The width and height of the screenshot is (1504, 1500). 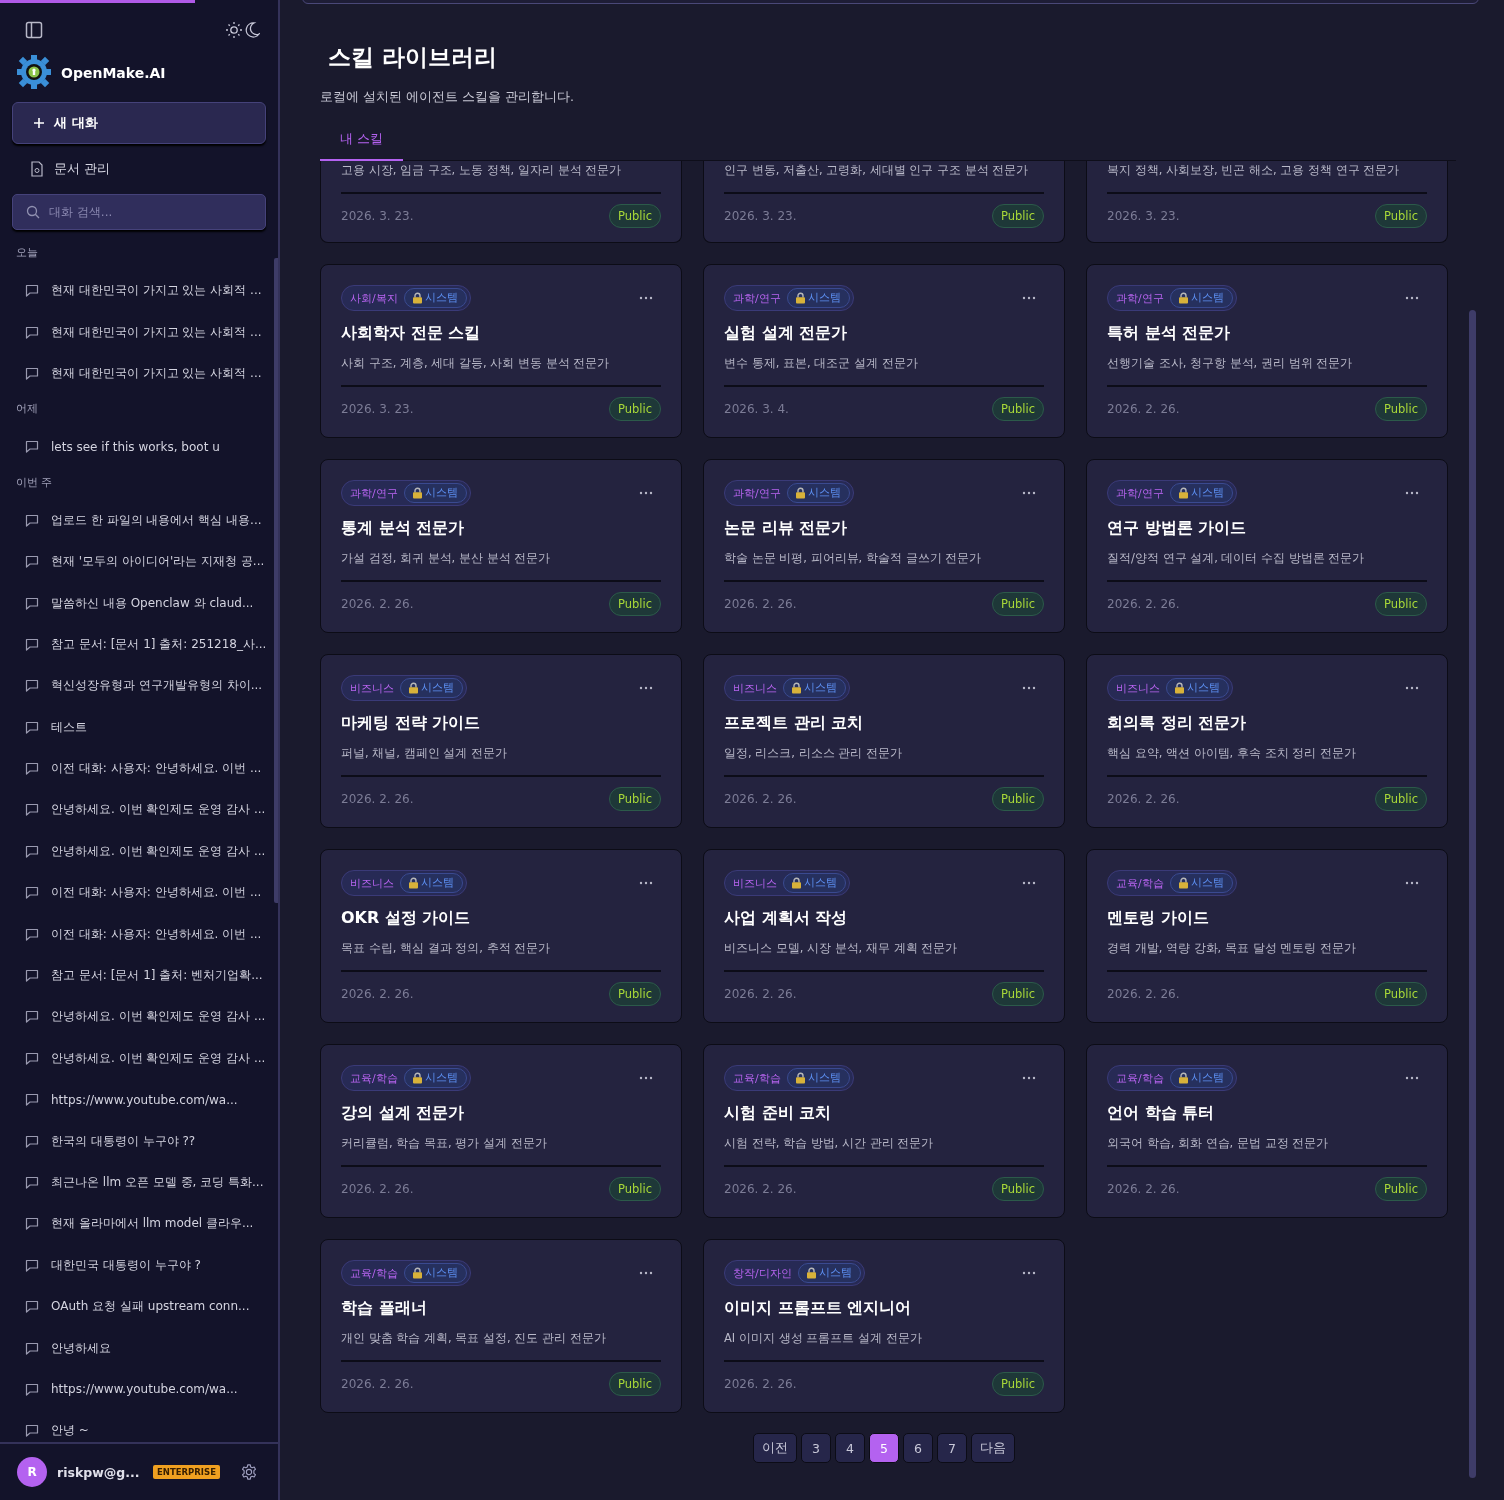 I want to click on skill-title: OKR 설정 가이드, so click(x=406, y=918).